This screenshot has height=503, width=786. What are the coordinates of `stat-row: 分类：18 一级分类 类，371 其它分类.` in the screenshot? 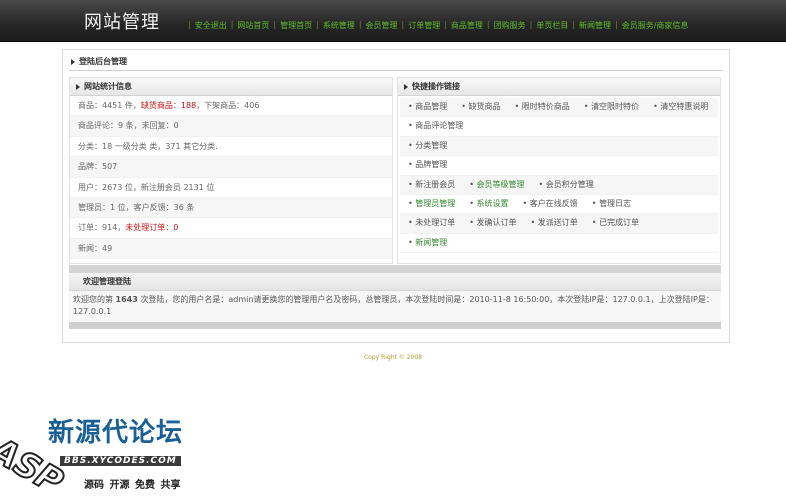 It's located at (231, 147).